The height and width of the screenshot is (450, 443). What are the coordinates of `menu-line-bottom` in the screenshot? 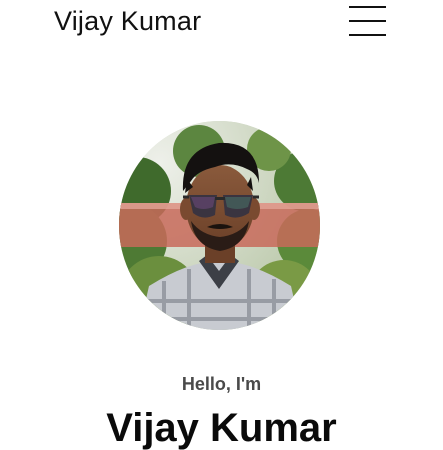 It's located at (367, 35).